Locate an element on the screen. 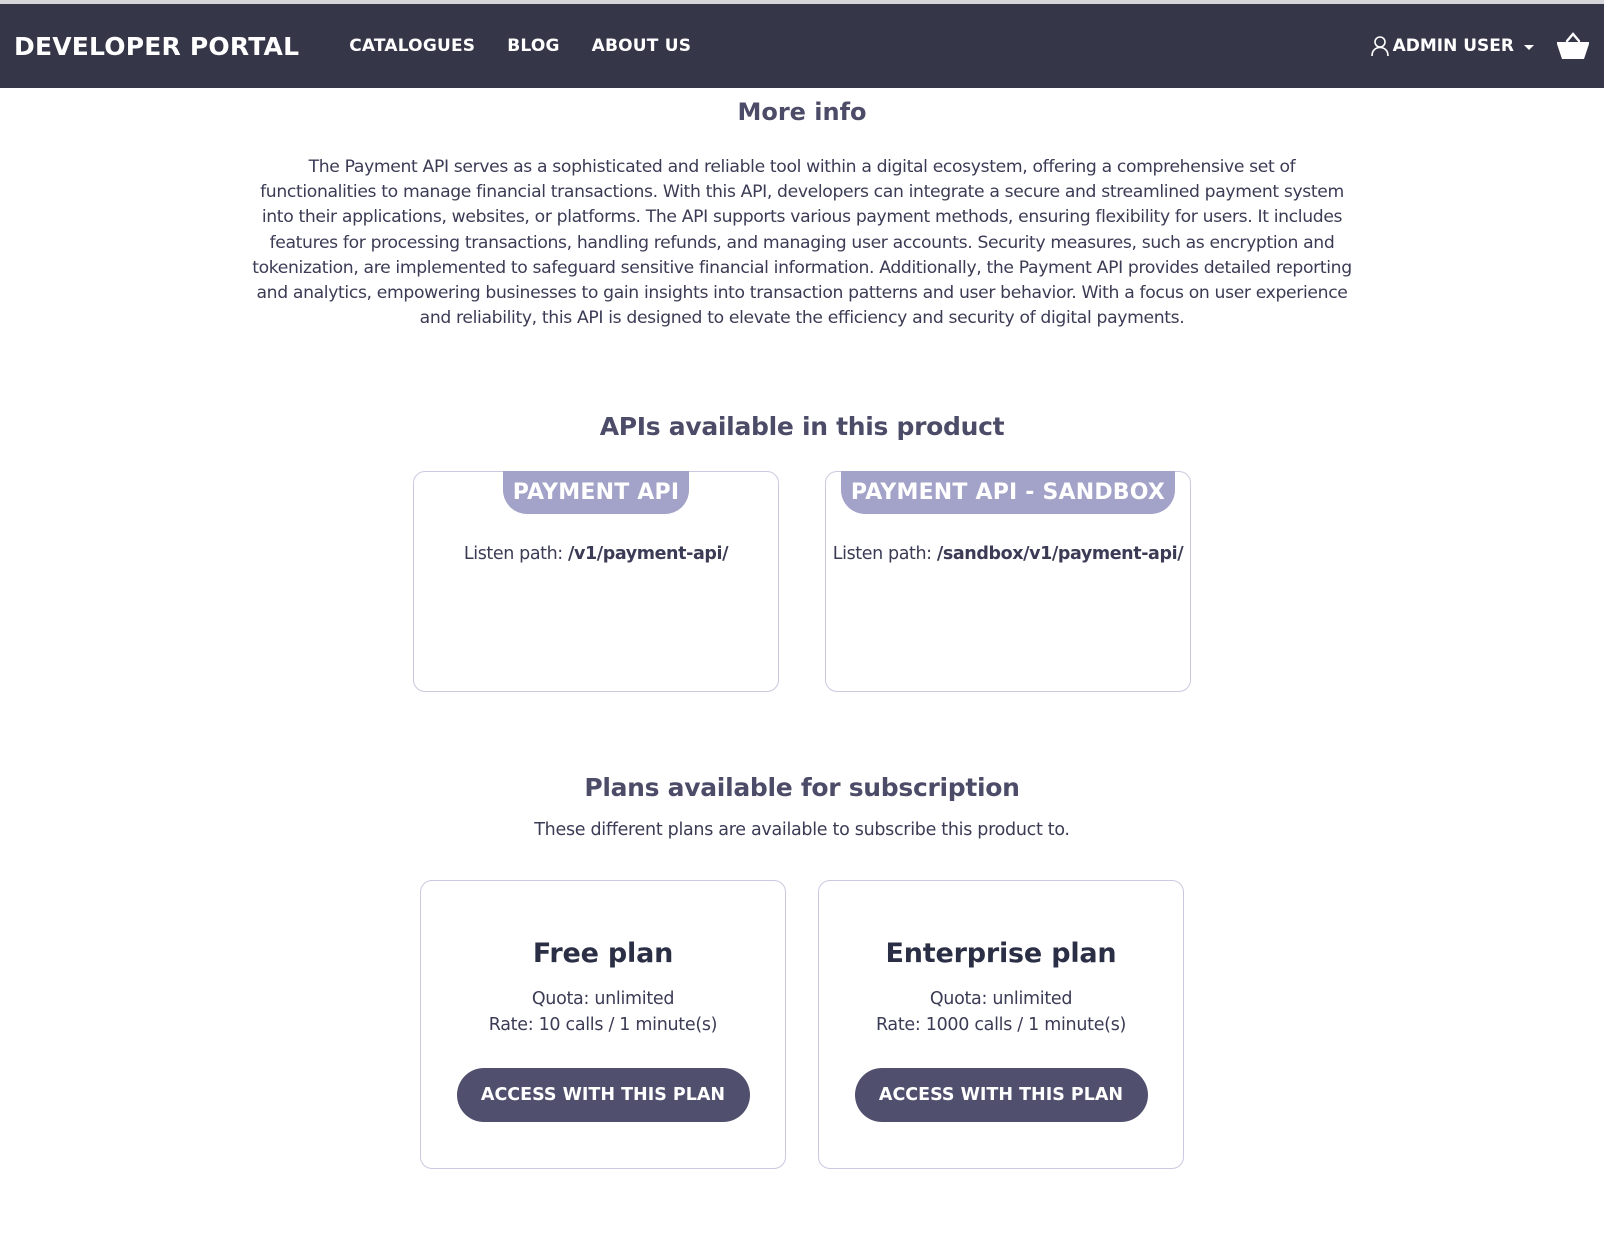 Image resolution: width=1604 pixels, height=1244 pixels. api-name-badge: PAYMENT API - SANDBOX is located at coordinates (1008, 493).